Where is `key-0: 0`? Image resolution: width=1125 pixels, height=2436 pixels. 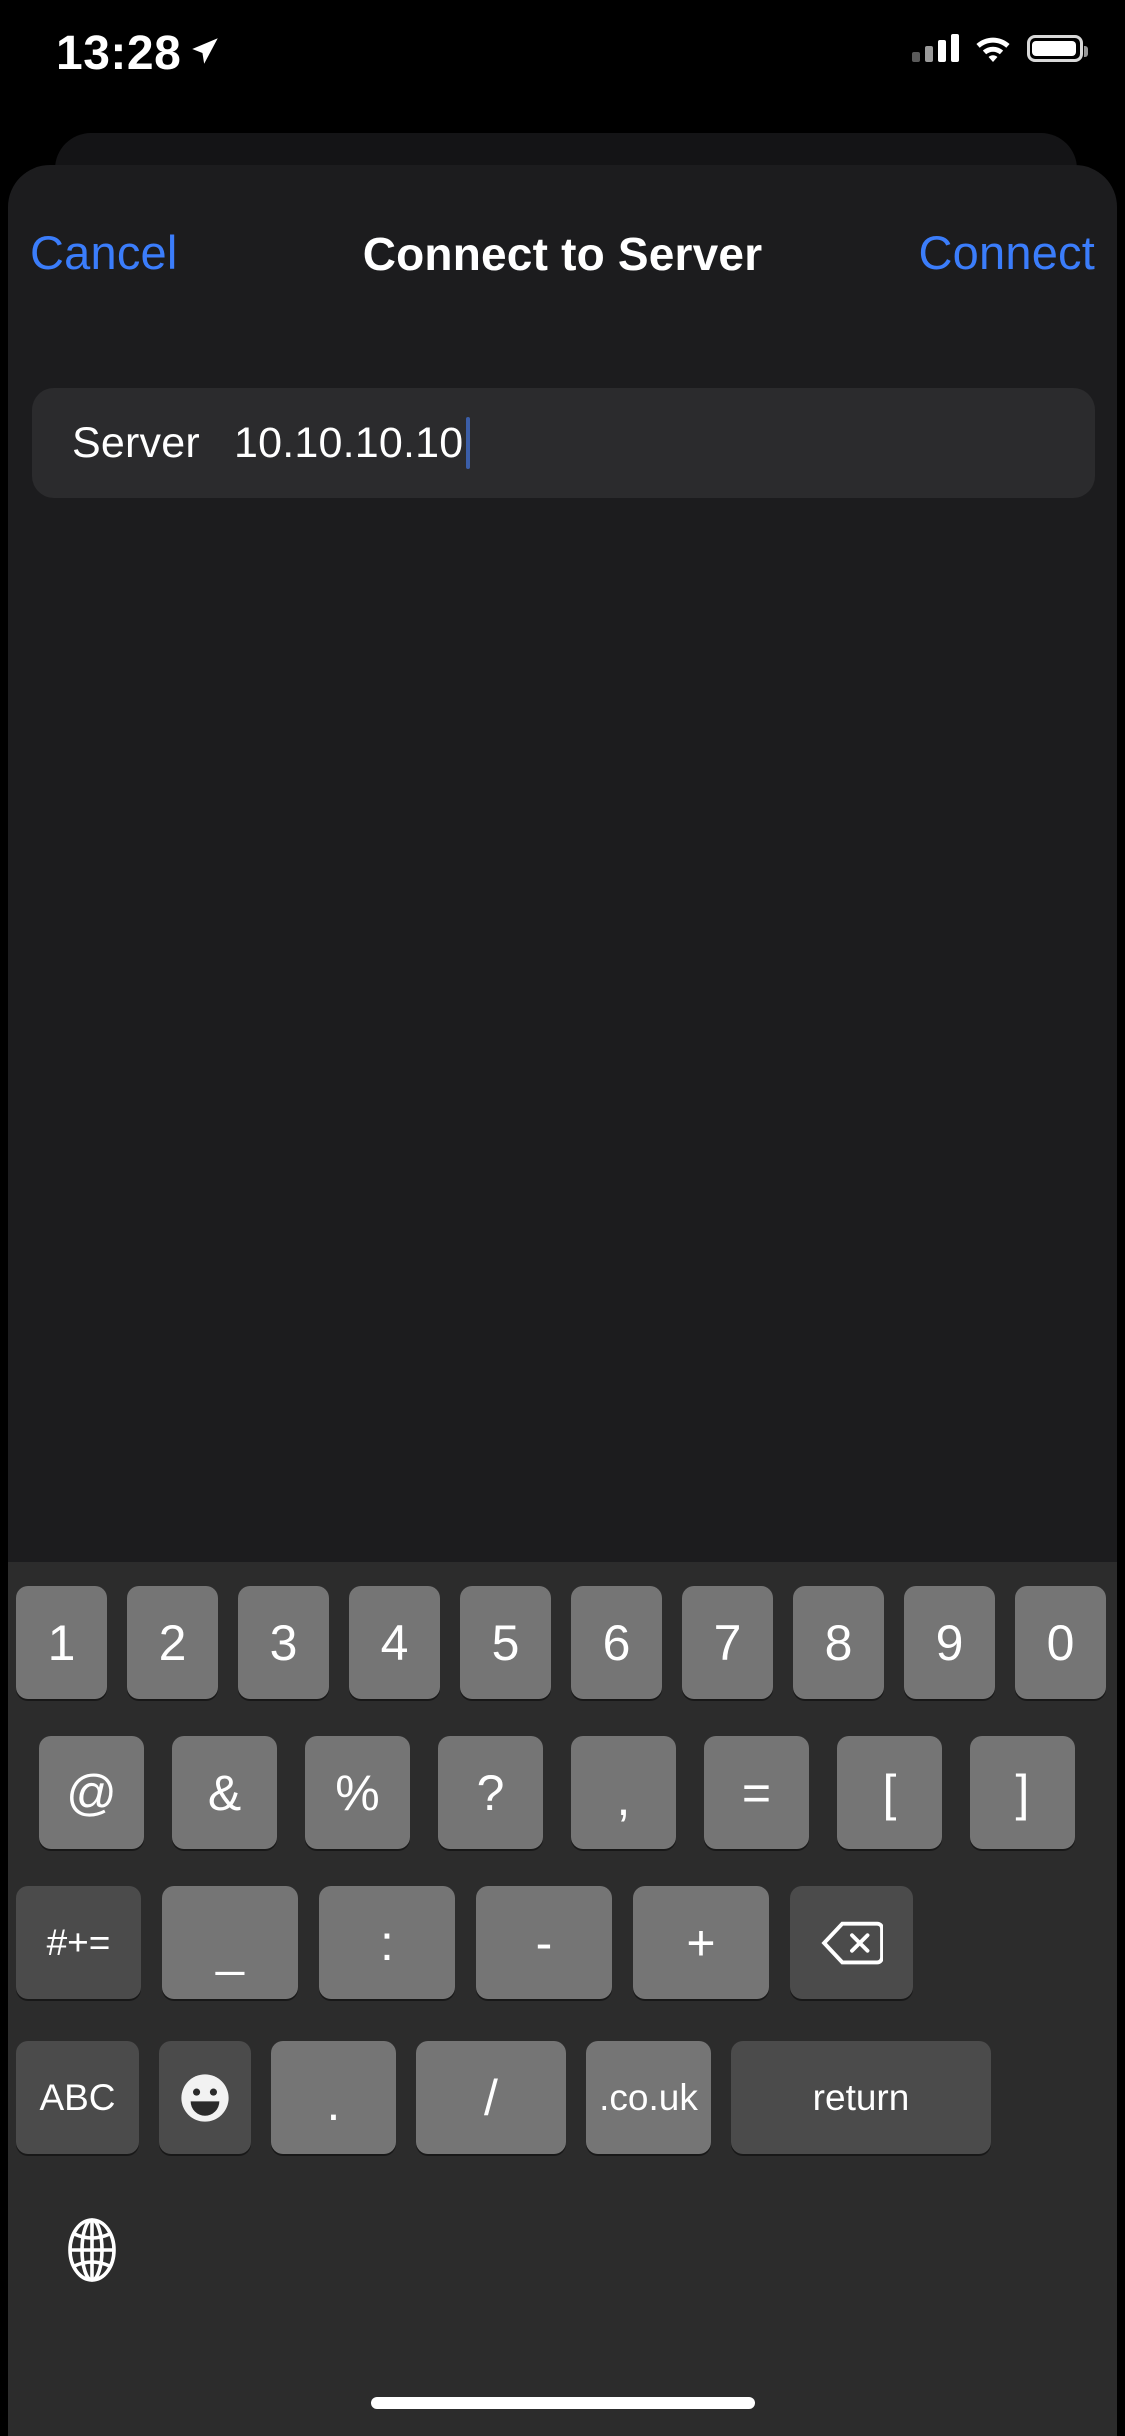
key-0: 0 is located at coordinates (1060, 1642).